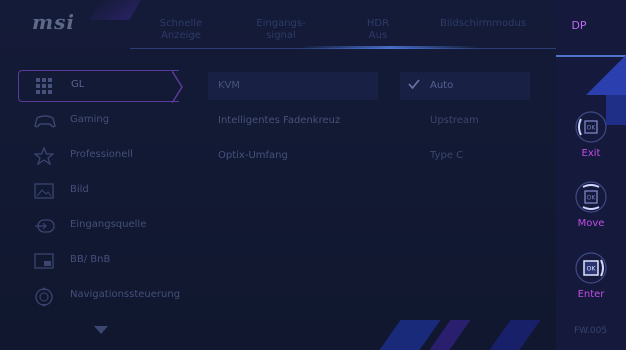 The width and height of the screenshot is (626, 350). I want to click on option-label: Type C, so click(447, 155).